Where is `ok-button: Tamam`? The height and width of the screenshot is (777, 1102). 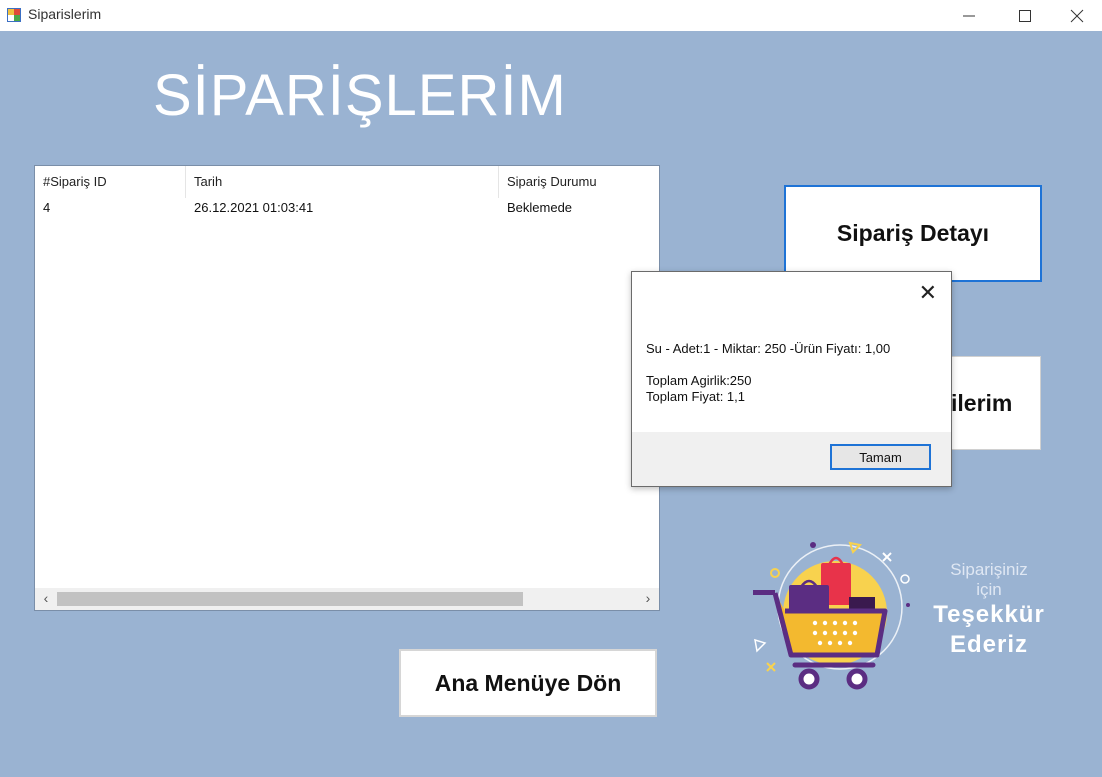 ok-button: Tamam is located at coordinates (880, 457).